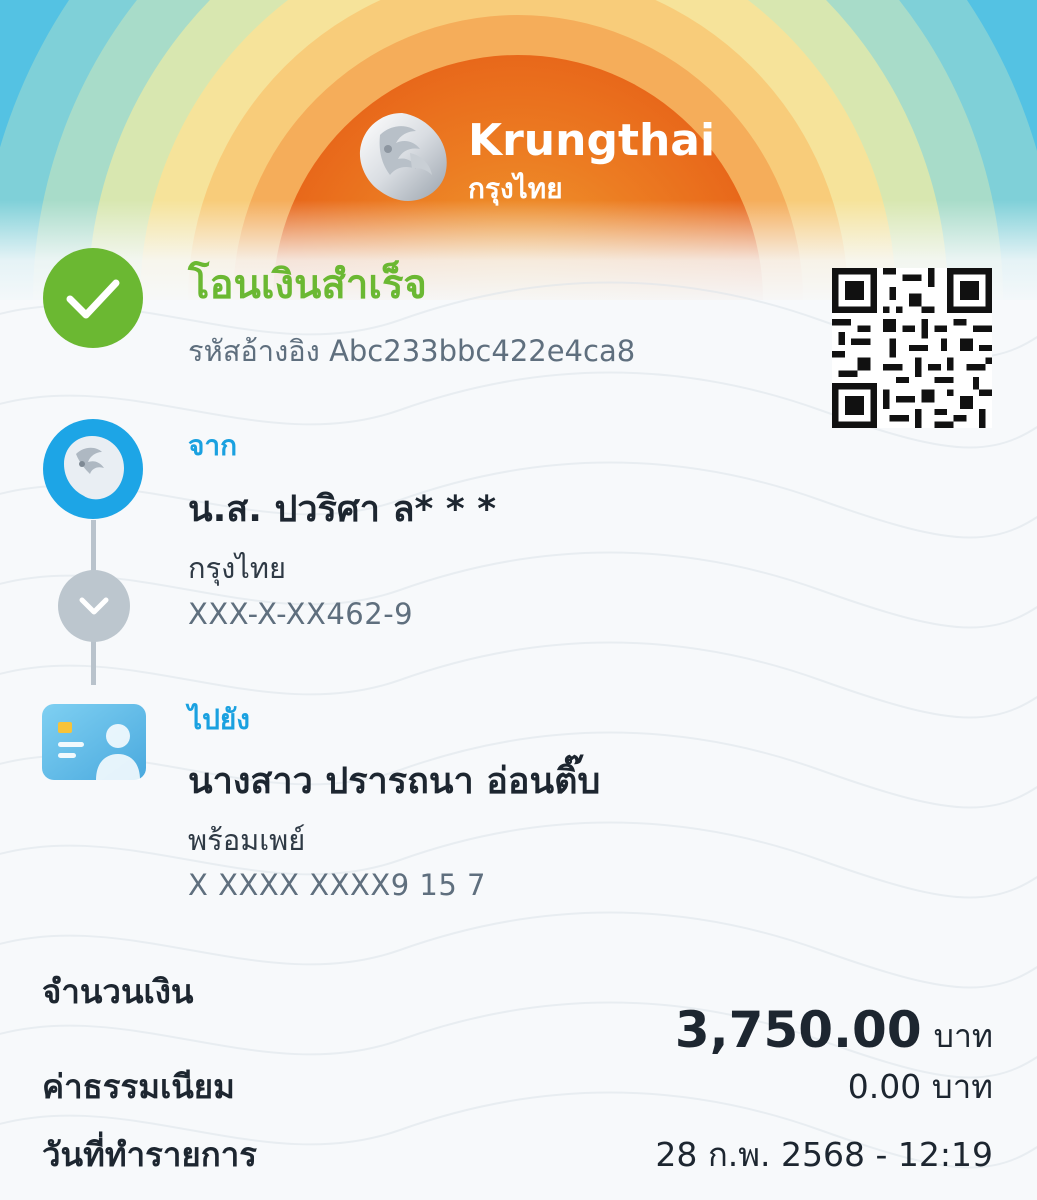  I want to click on brand-thai-name: กรุงไทย, so click(515, 188).